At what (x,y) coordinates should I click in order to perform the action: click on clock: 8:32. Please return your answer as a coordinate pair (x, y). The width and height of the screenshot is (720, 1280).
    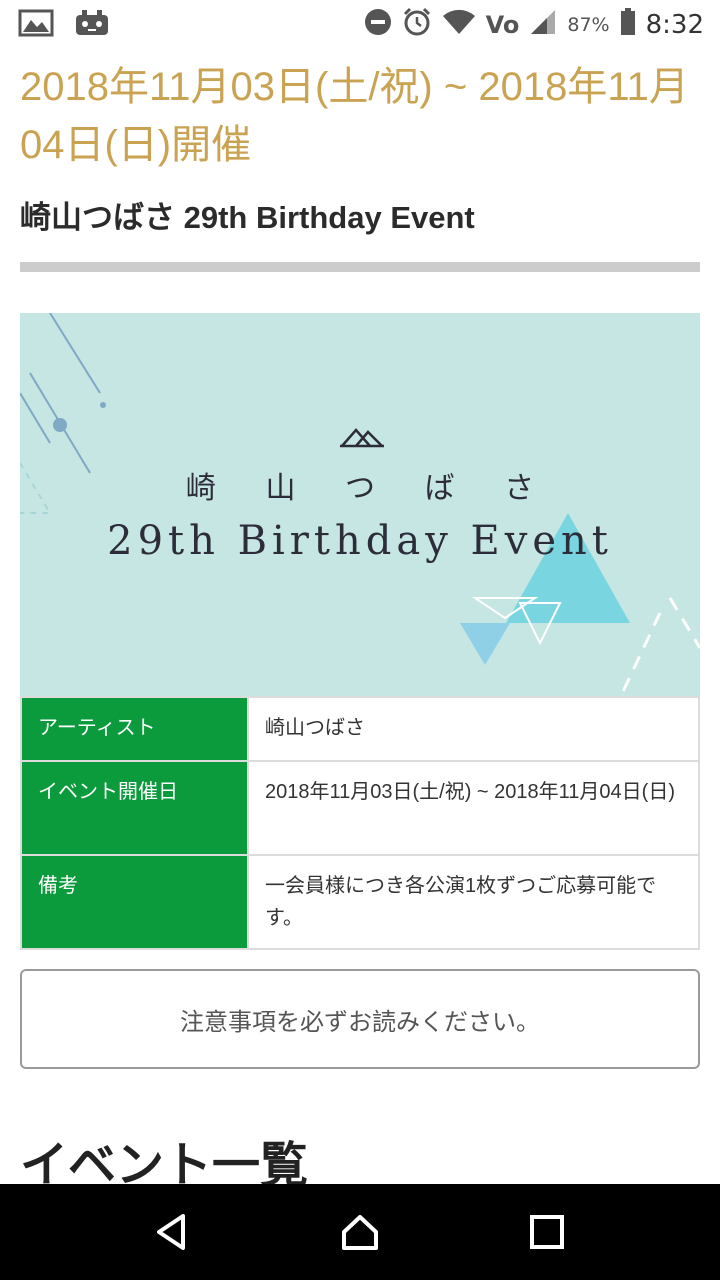
    Looking at the image, I should click on (674, 25).